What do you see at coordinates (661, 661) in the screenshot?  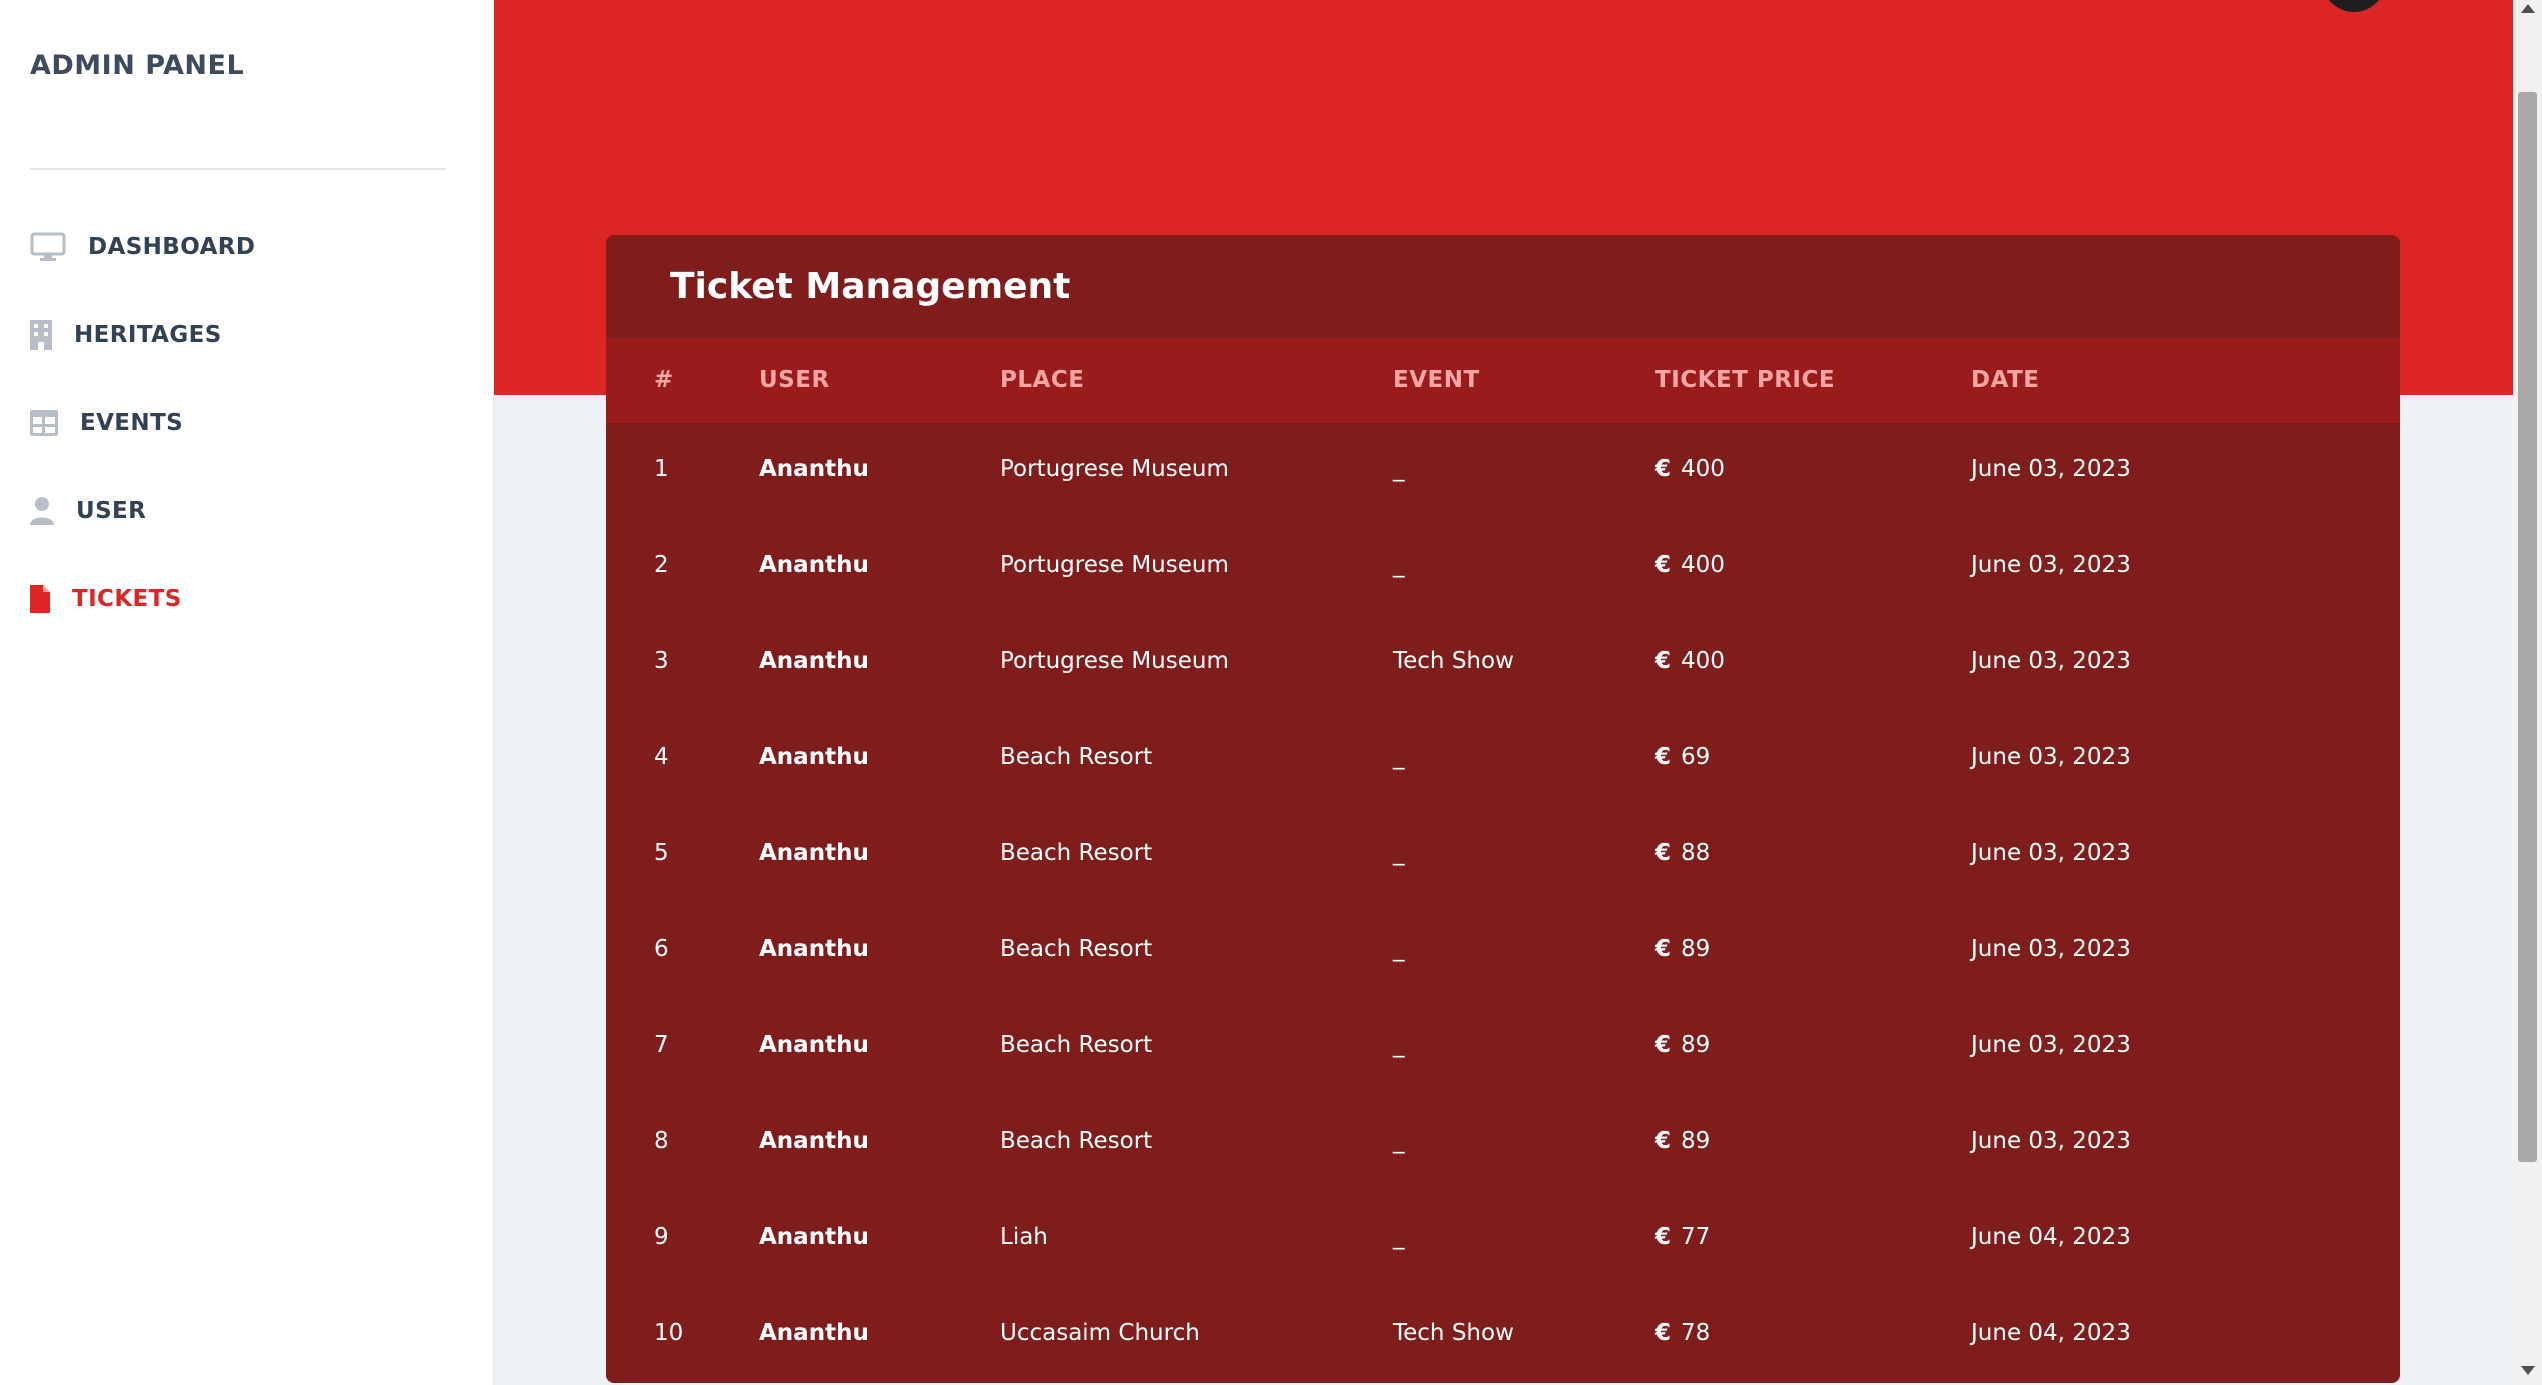 I see `cell-number: 3` at bounding box center [661, 661].